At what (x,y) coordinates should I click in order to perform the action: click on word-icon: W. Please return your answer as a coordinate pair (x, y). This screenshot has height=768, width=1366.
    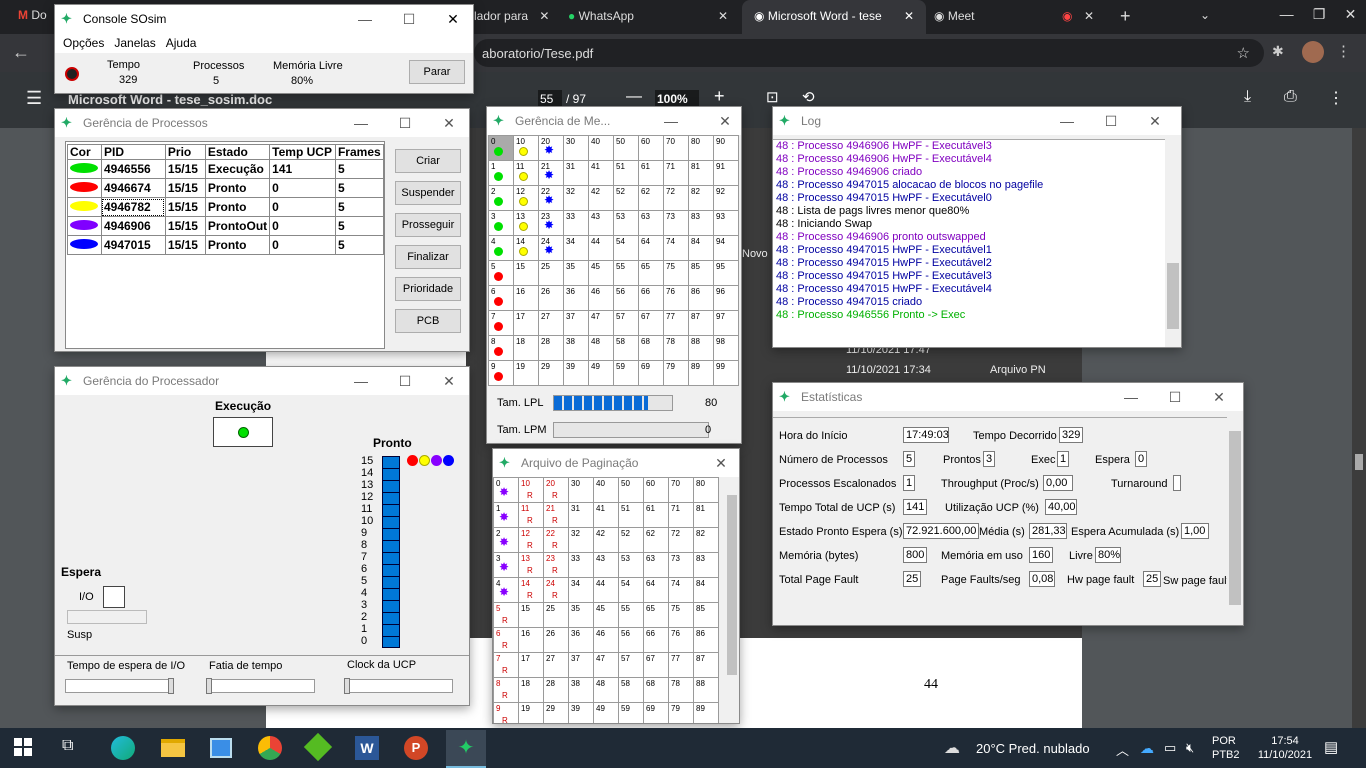
    Looking at the image, I should click on (367, 748).